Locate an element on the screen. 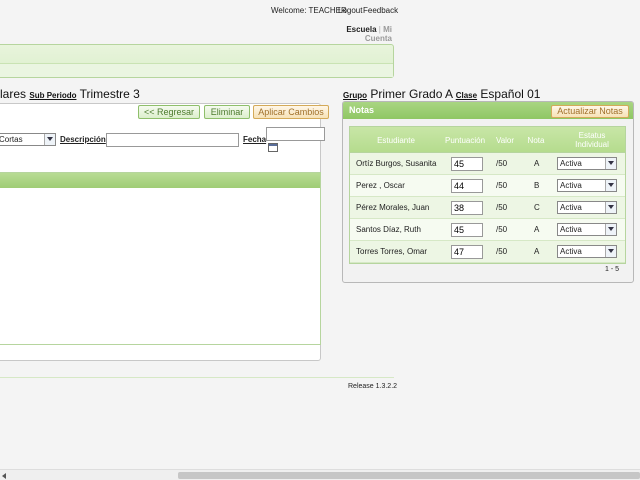 This screenshot has width=640, height=480. logout-link: Logout is located at coordinates (350, 10).